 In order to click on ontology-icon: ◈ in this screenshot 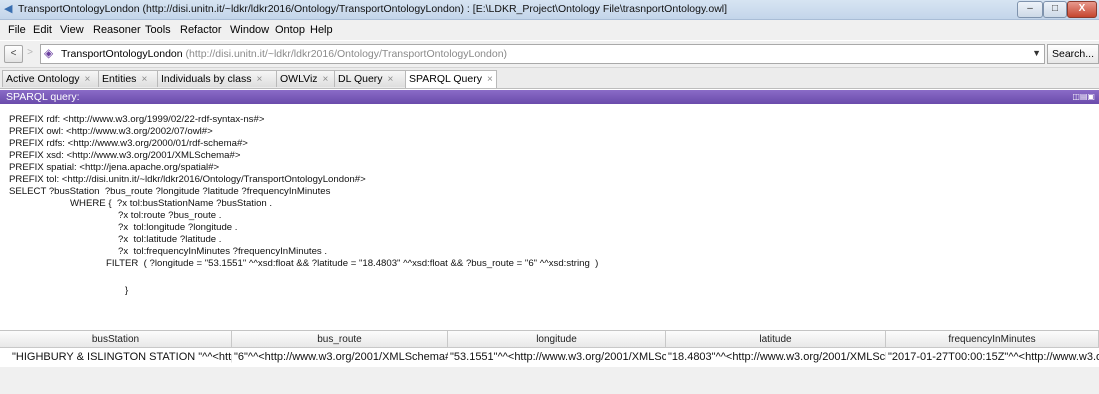, I will do `click(49, 53)`.